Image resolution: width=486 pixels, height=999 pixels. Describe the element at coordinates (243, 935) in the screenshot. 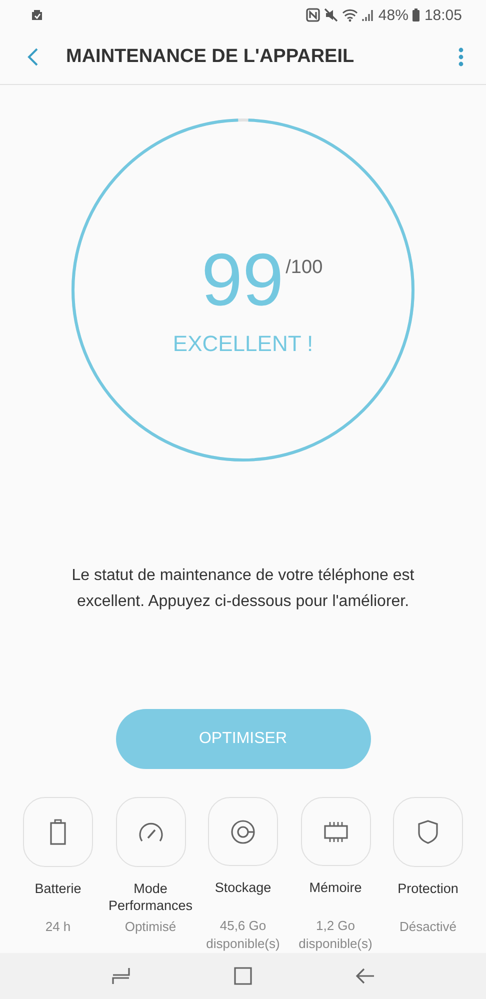

I see `tile-value: 45,6 Go disponible(s)` at that location.